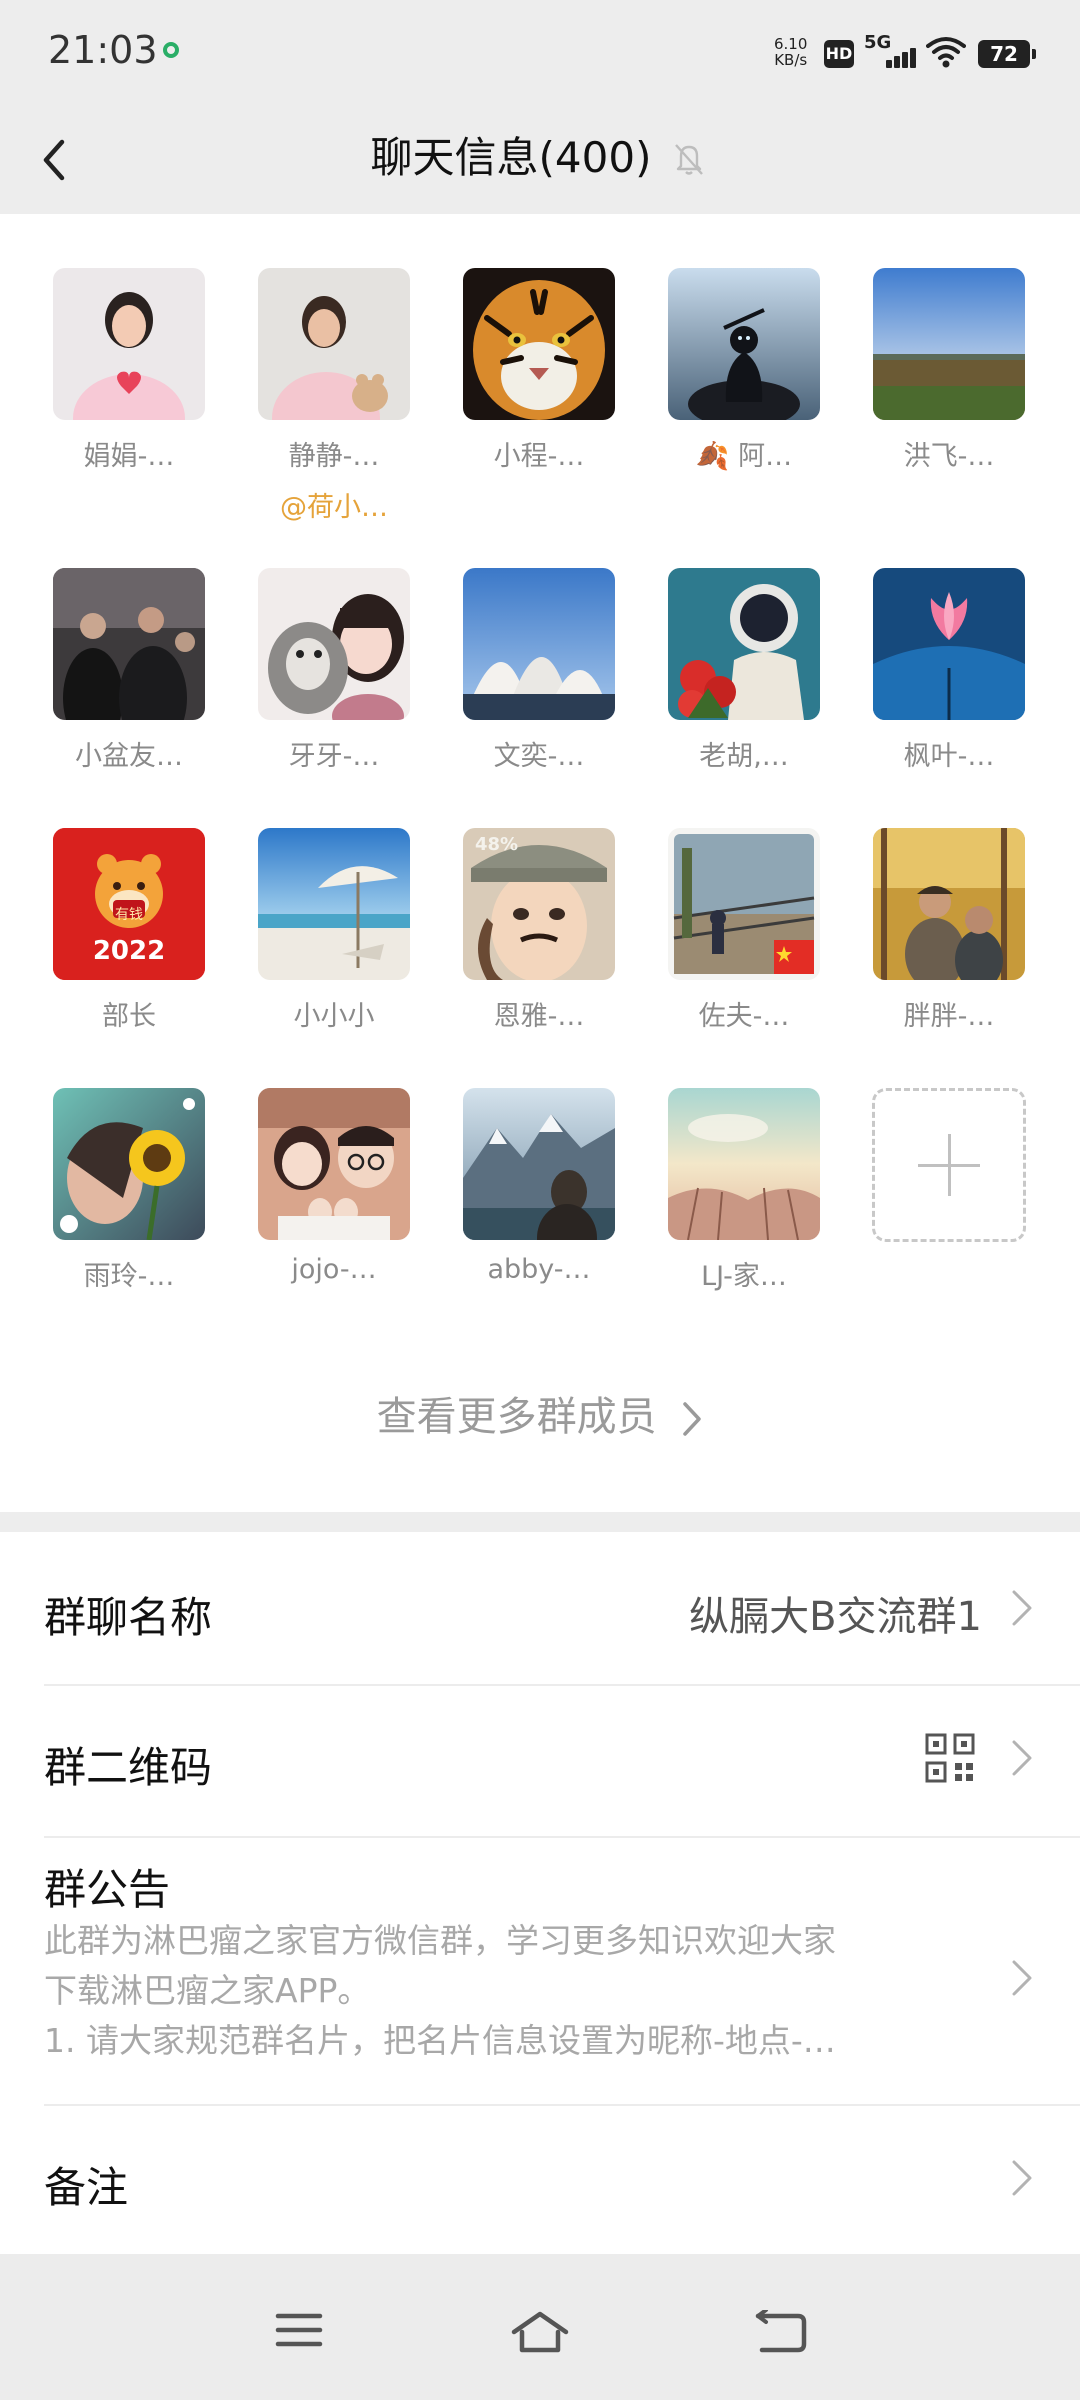 The width and height of the screenshot is (1080, 2400). Describe the element at coordinates (128, 1617) in the screenshot. I see `group-name-label: 群聊名称` at that location.